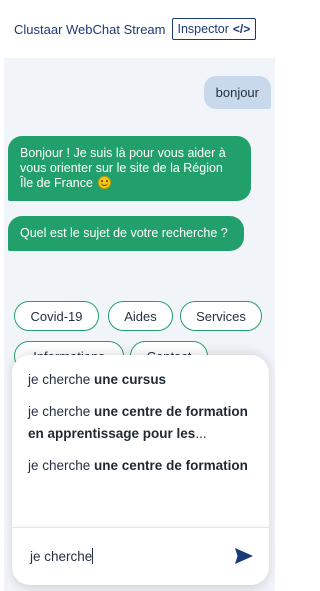  I want to click on suggestion-item: je cherche une centre de formation, so click(141, 466).